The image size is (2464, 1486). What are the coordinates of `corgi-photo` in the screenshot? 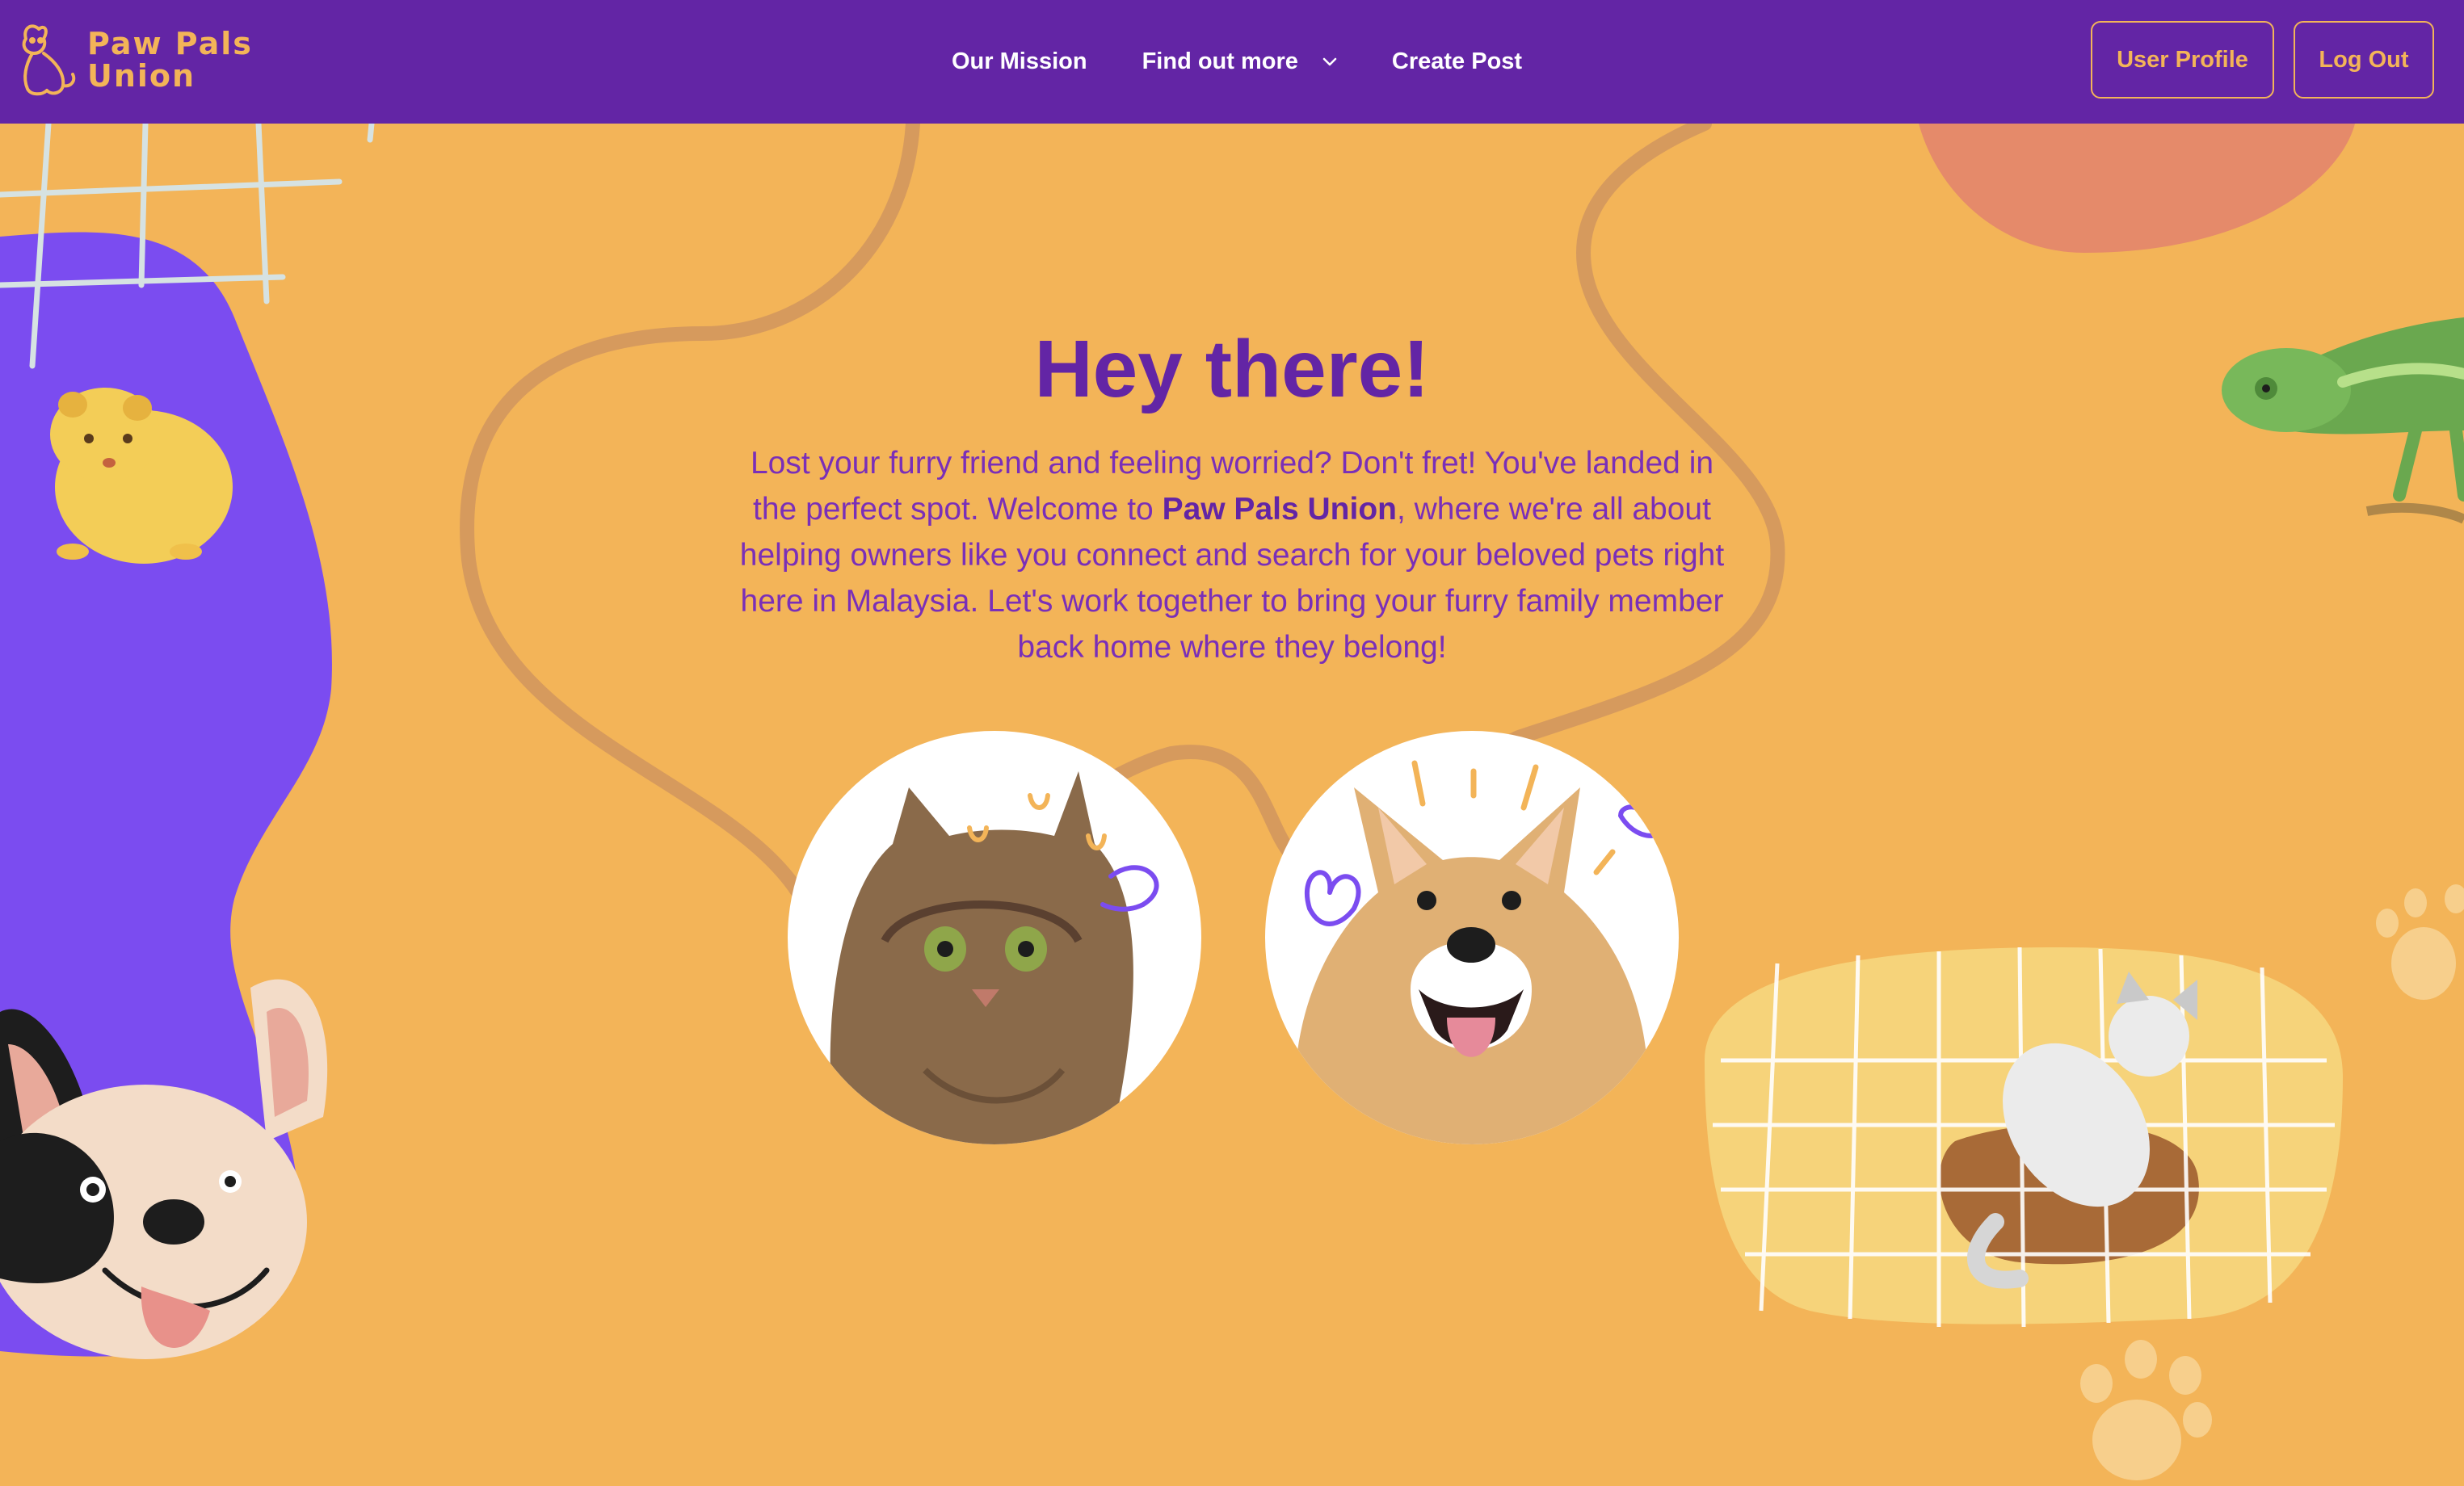 It's located at (1472, 938).